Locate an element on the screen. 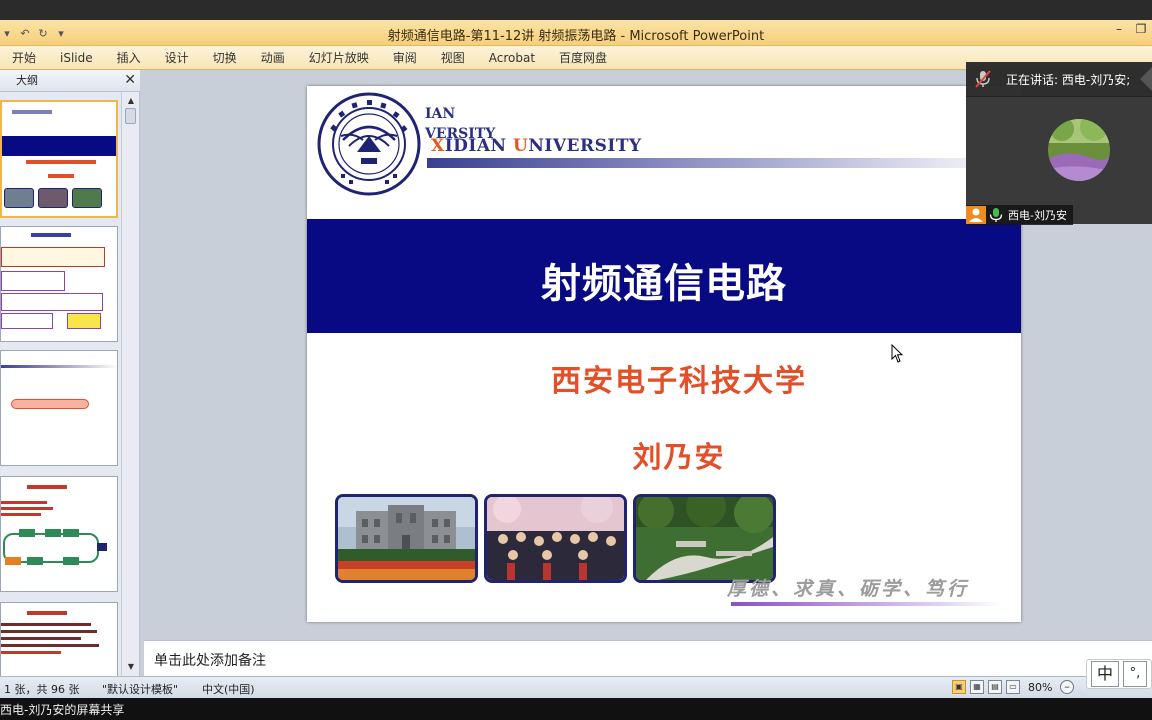  xidian-university-logo is located at coordinates (369, 144).